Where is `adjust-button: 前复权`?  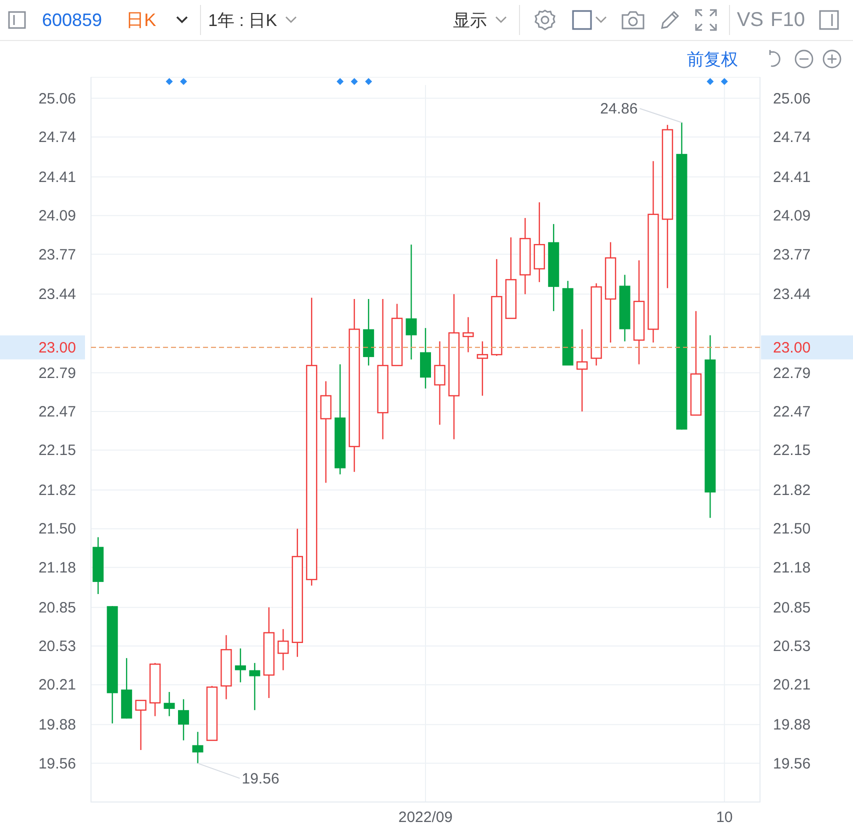 adjust-button: 前复权 is located at coordinates (712, 59).